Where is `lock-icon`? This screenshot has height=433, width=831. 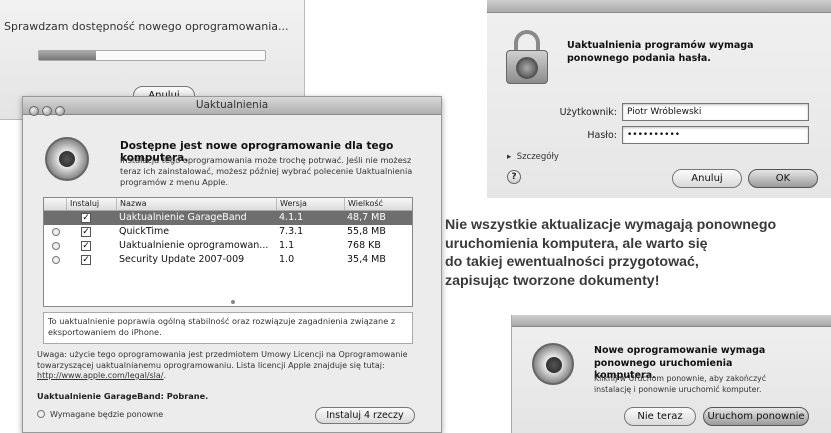 lock-icon is located at coordinates (527, 57).